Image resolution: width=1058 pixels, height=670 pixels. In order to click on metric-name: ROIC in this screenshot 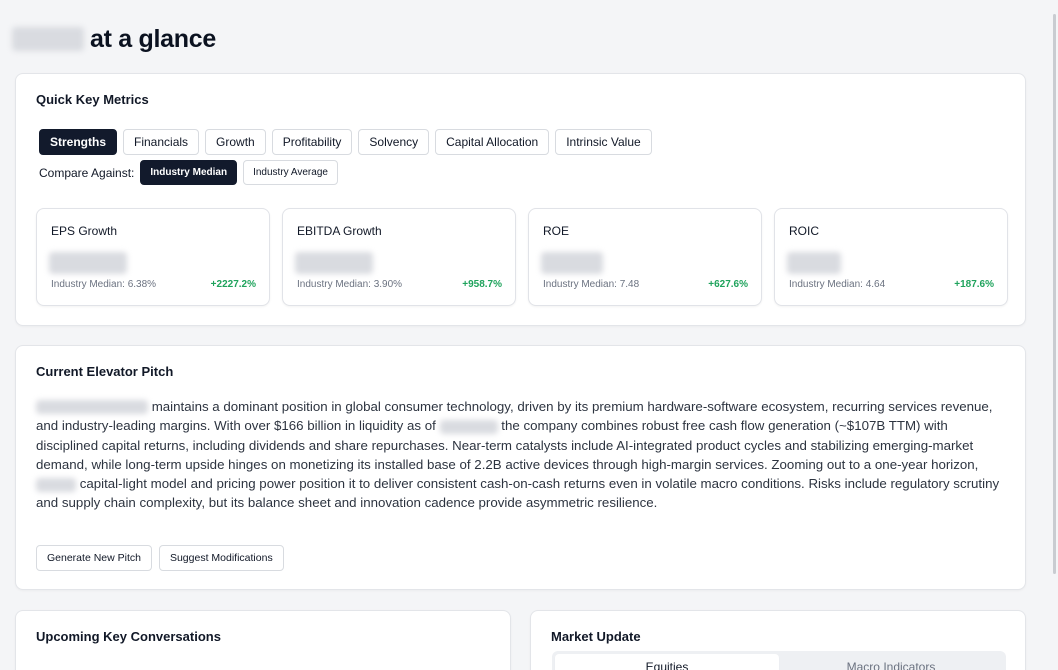, I will do `click(804, 231)`.